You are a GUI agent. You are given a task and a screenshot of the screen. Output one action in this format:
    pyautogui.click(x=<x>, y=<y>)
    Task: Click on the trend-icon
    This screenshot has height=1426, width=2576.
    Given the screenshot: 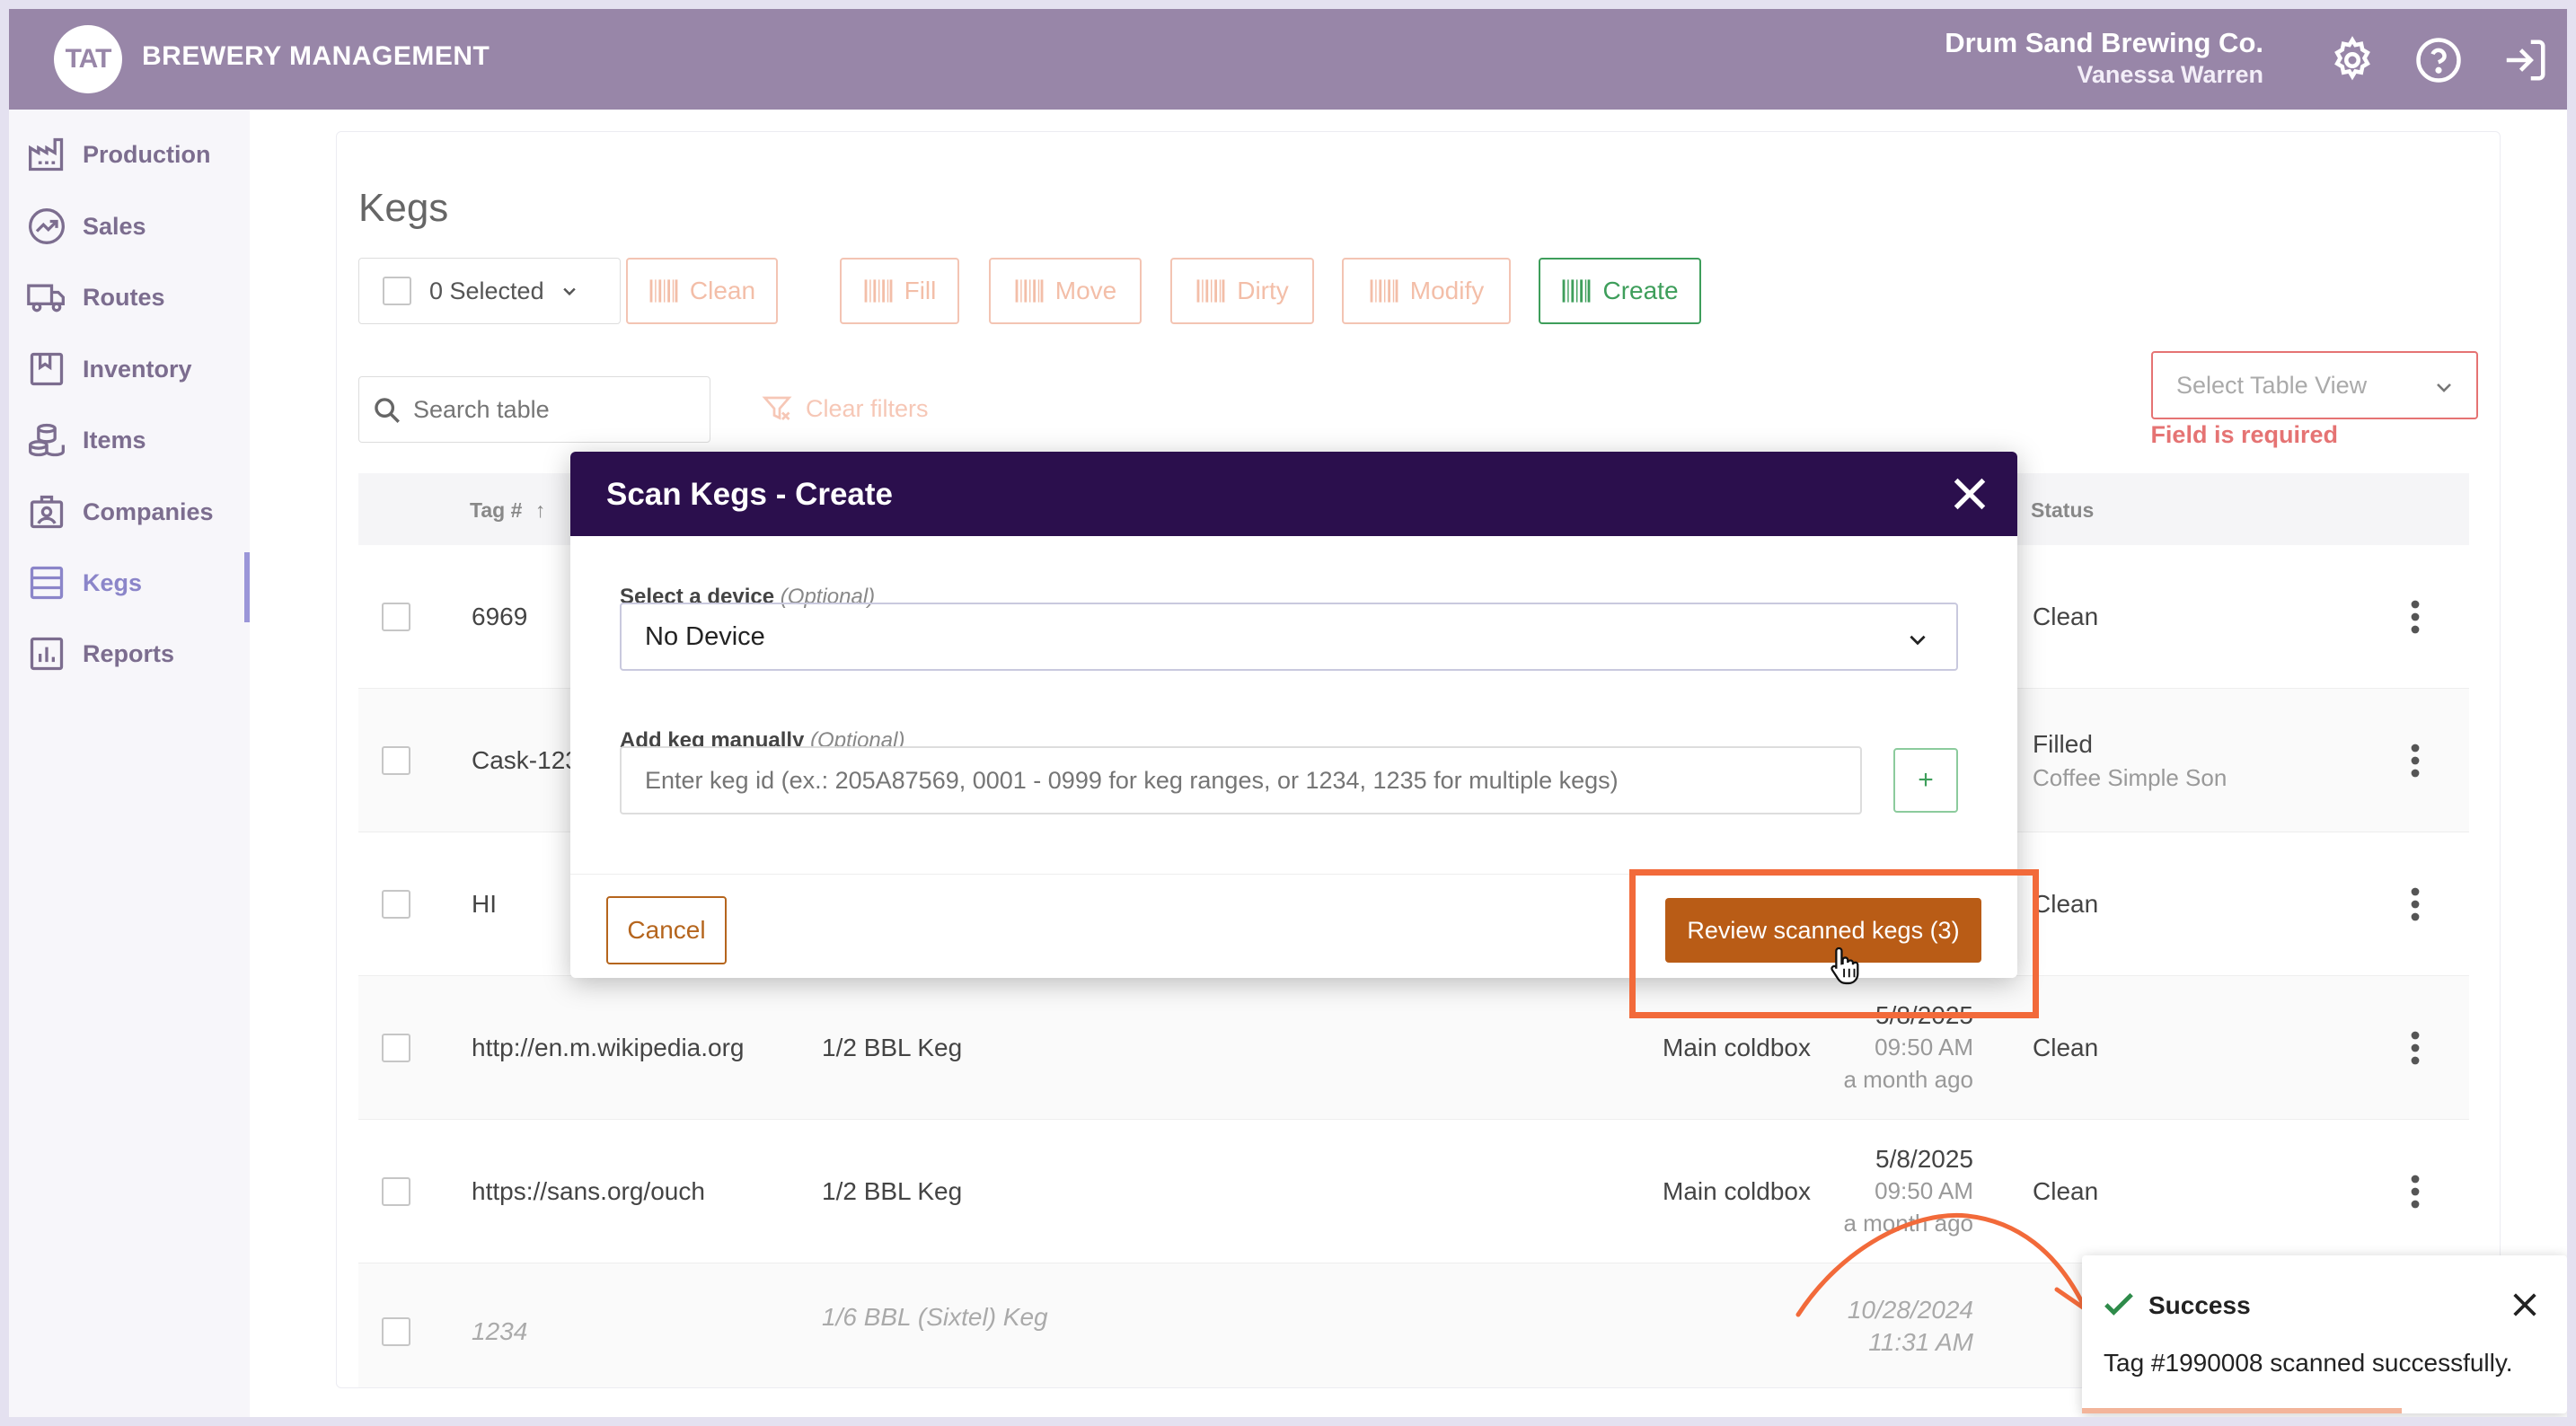 What is the action you would take?
    pyautogui.click(x=47, y=226)
    